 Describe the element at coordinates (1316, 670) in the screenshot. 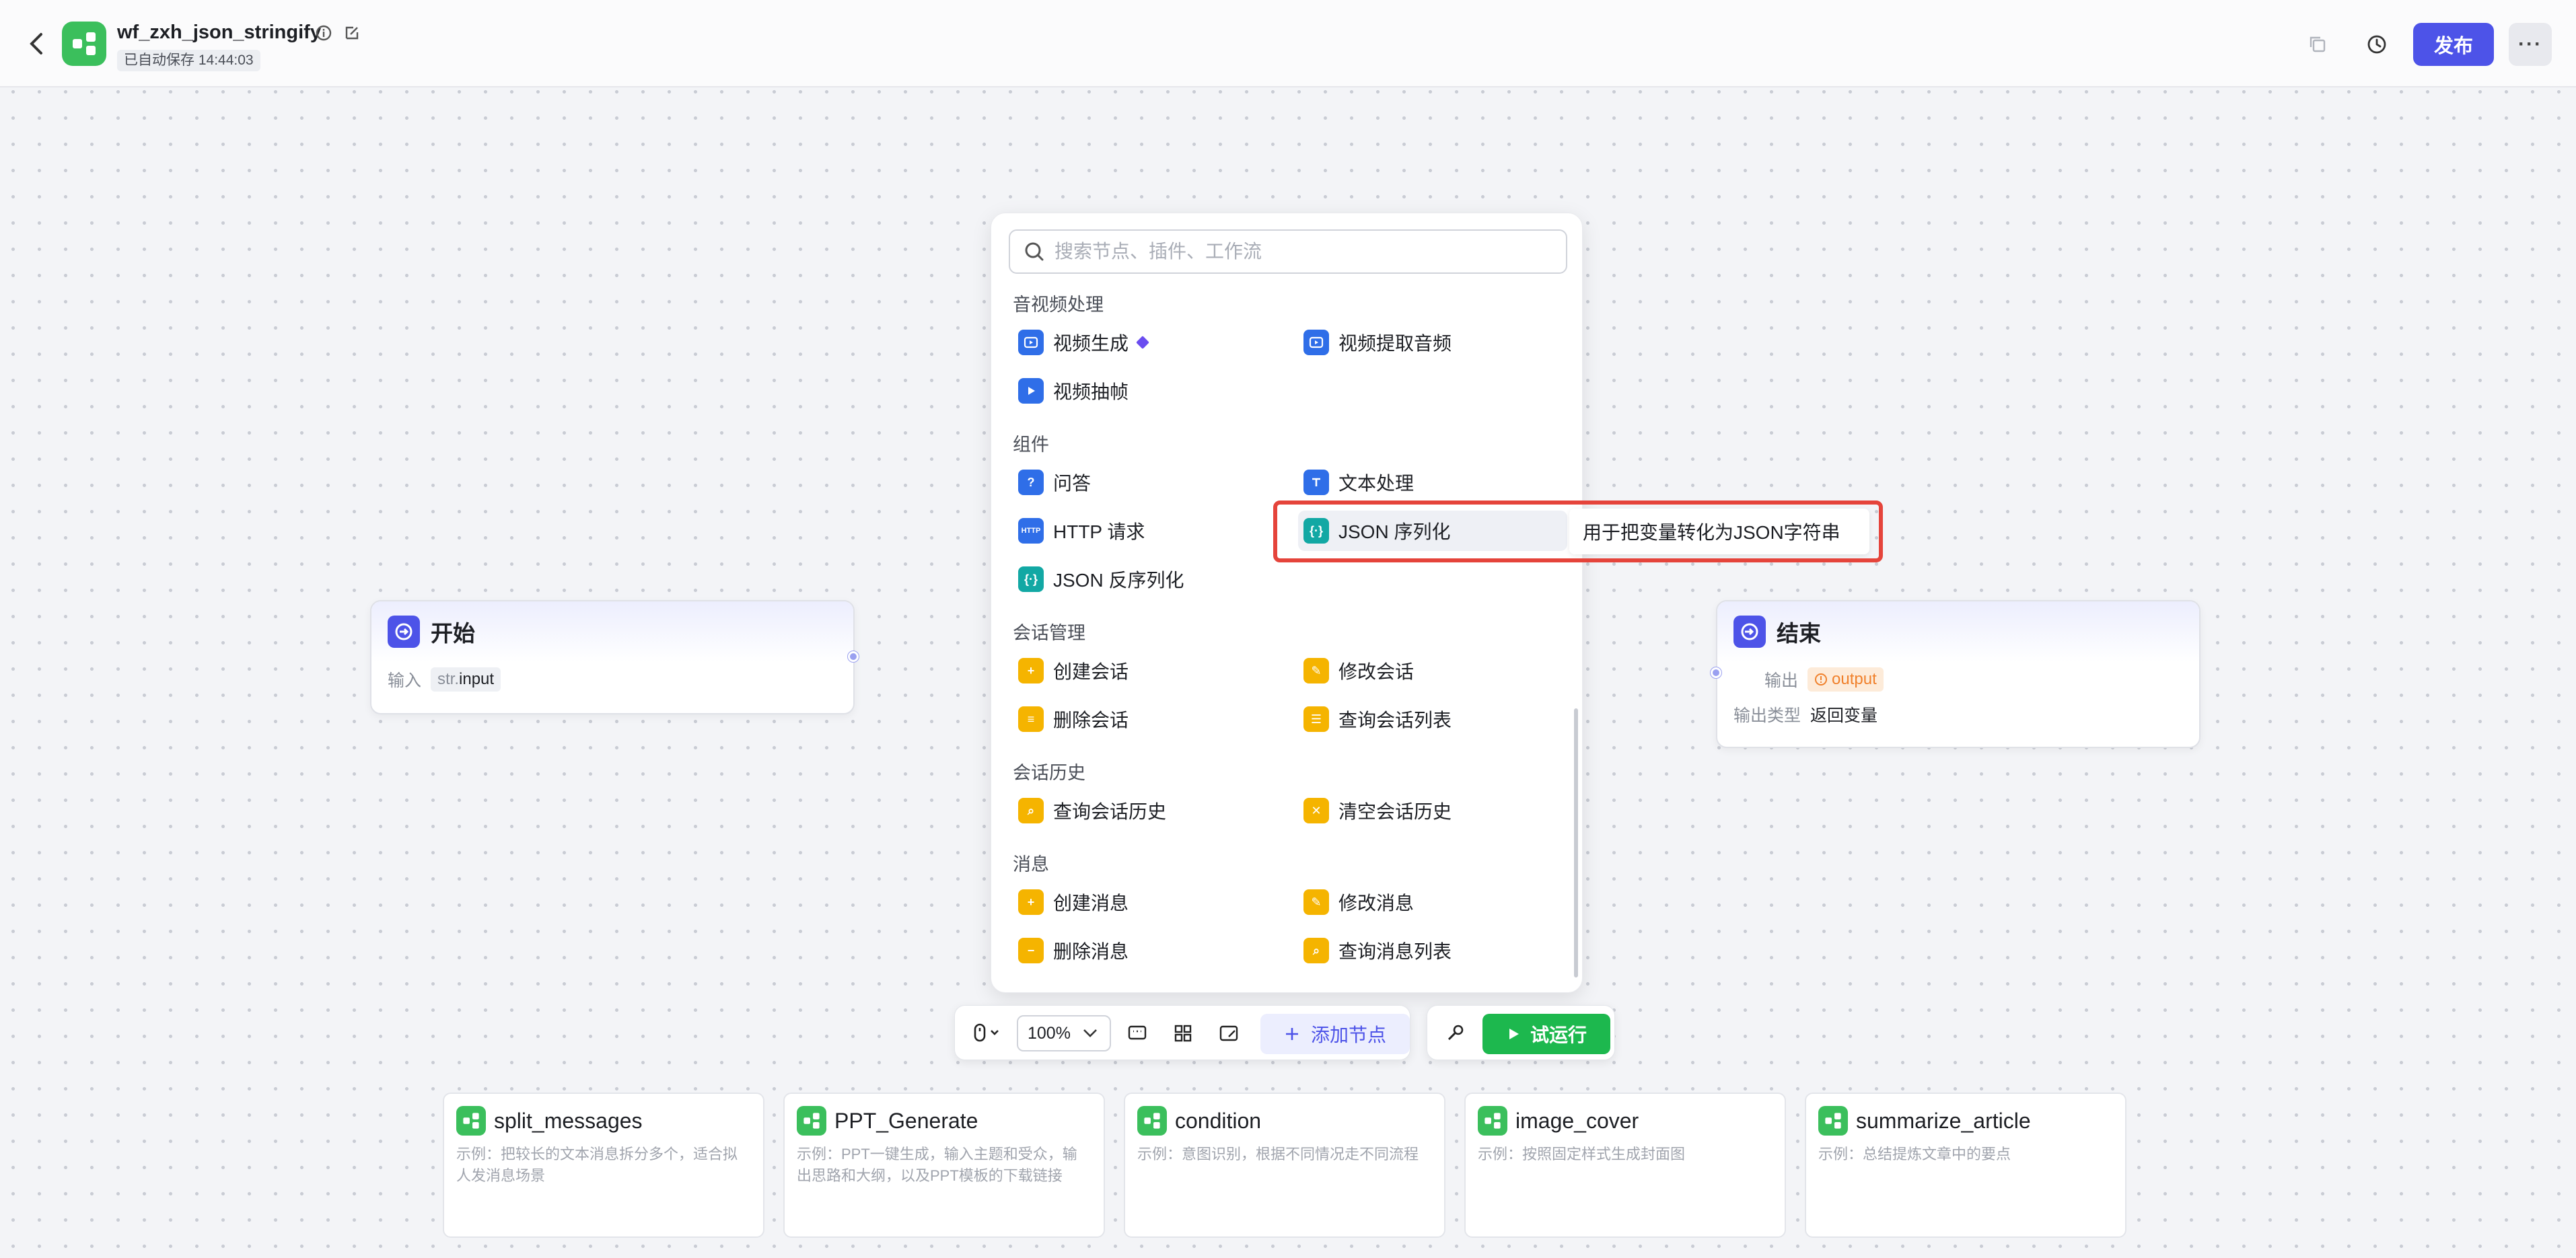

I see `chat-edit-icon: ✎` at that location.